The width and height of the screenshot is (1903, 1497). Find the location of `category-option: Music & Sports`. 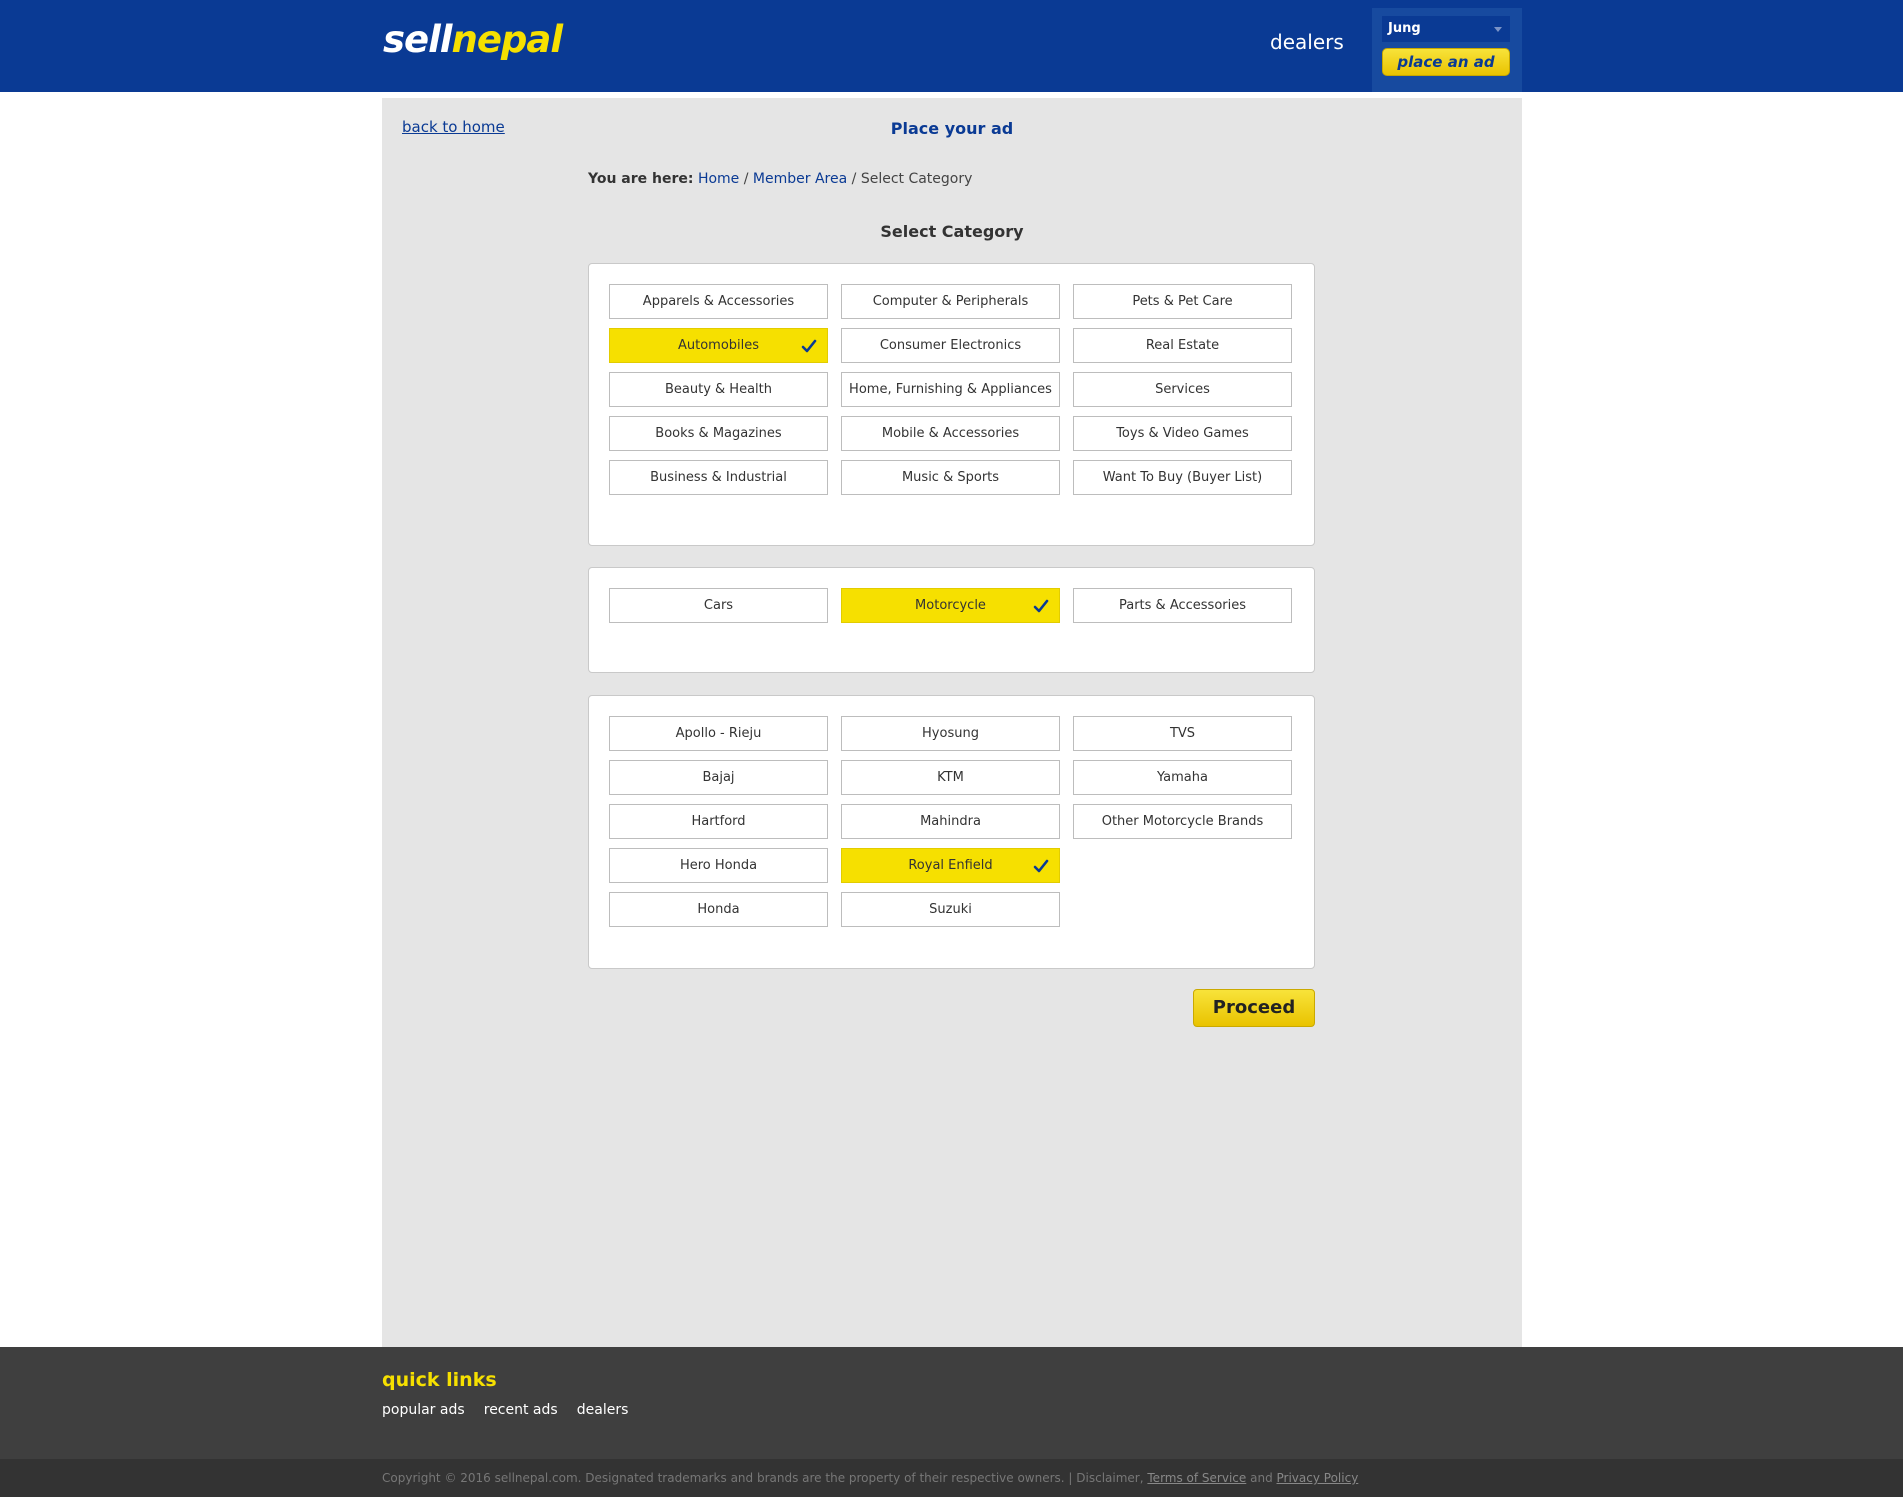

category-option: Music & Sports is located at coordinates (950, 477).